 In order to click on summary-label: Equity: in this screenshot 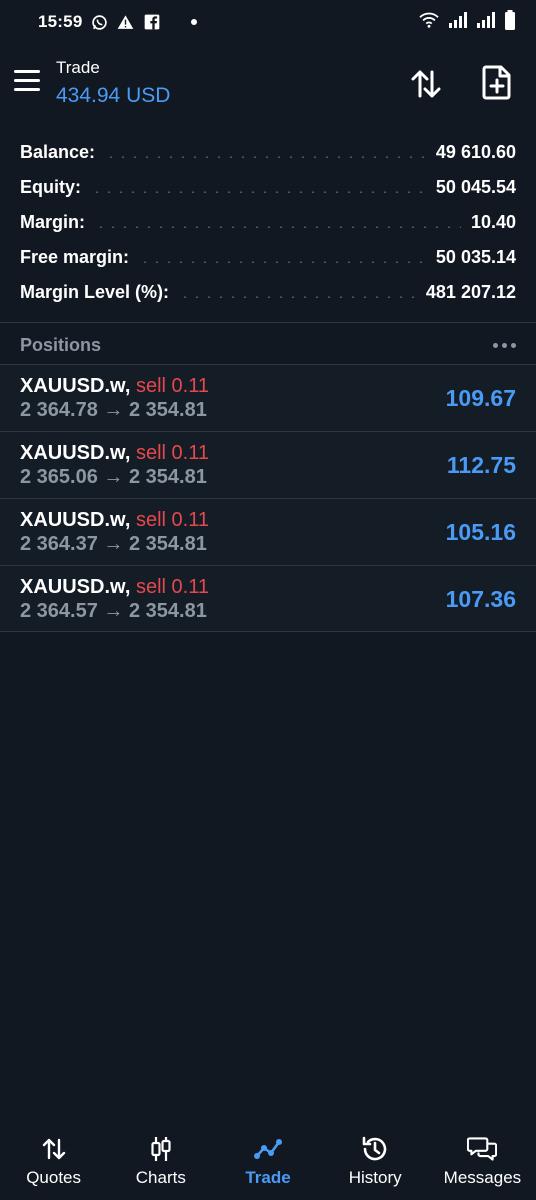, I will do `click(50, 187)`.